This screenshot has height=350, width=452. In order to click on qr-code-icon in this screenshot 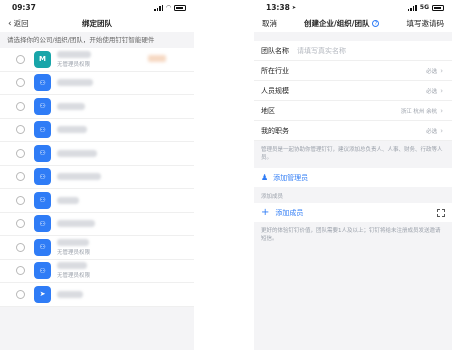, I will do `click(441, 212)`.